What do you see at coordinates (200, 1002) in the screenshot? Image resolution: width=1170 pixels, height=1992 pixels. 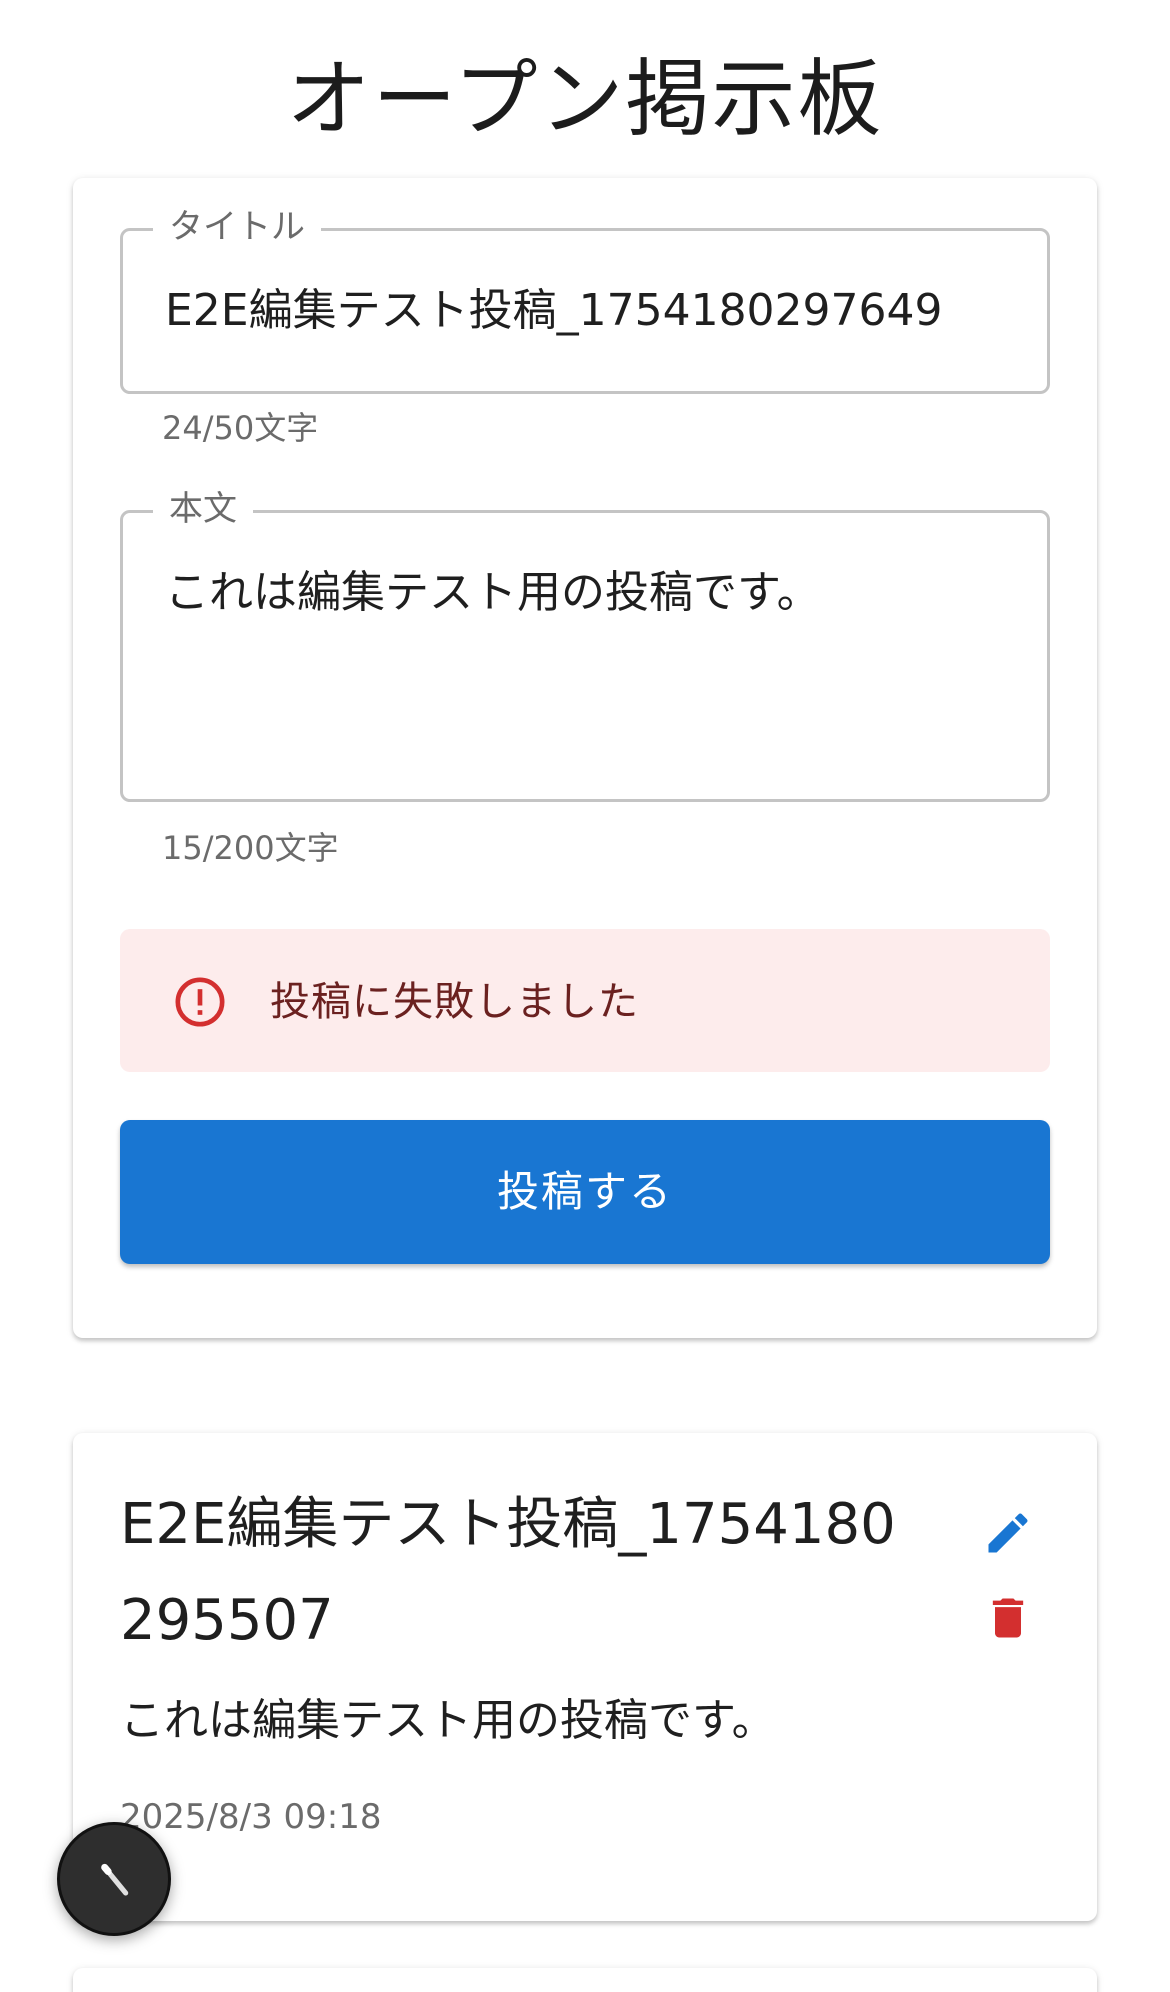 I see `error-outline-icon` at bounding box center [200, 1002].